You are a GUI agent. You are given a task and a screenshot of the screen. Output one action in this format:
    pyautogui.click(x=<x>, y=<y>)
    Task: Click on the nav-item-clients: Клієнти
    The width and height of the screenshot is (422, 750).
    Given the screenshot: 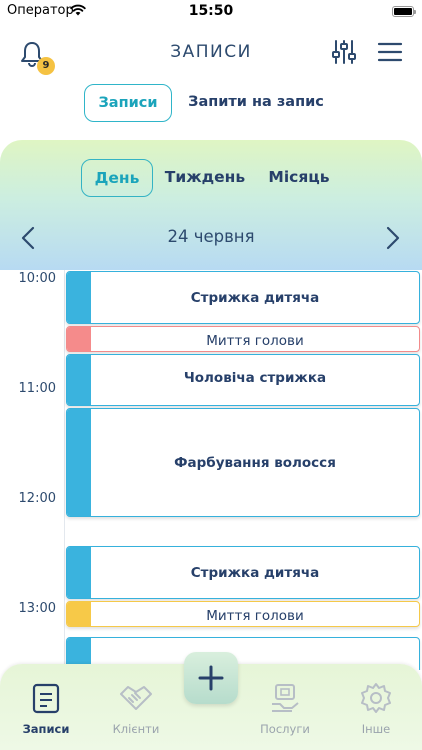 What is the action you would take?
    pyautogui.click(x=136, y=709)
    